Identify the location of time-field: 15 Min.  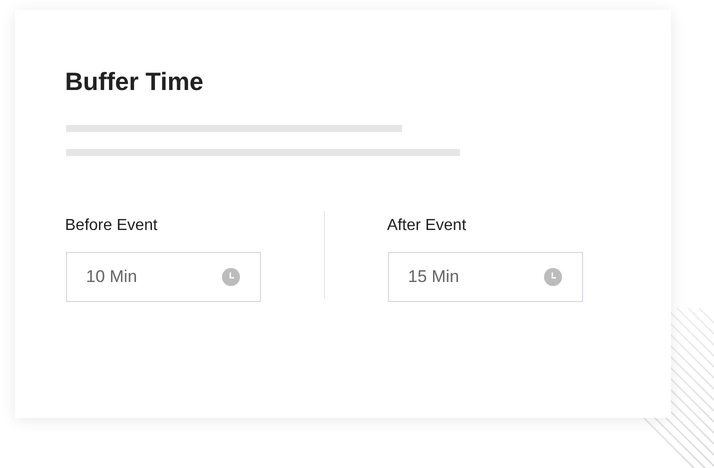
(485, 277).